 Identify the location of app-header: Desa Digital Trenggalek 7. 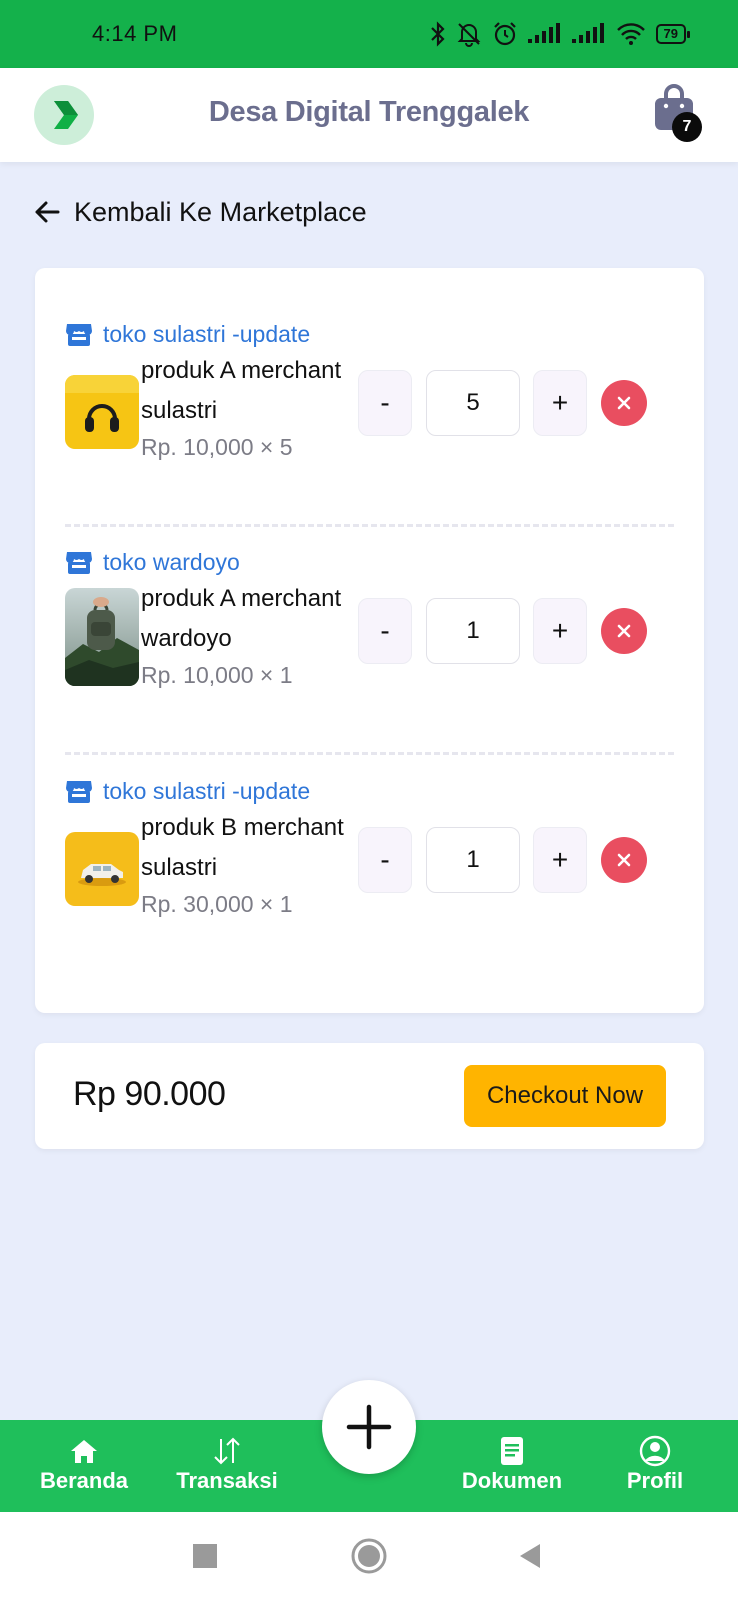
(369, 115).